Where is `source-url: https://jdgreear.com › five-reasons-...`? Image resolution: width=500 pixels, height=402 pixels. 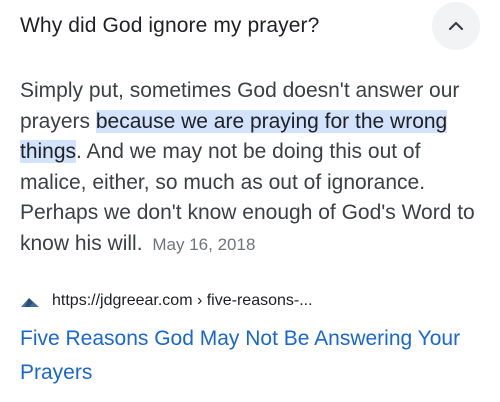 source-url: https://jdgreear.com › five-reasons-... is located at coordinates (182, 301).